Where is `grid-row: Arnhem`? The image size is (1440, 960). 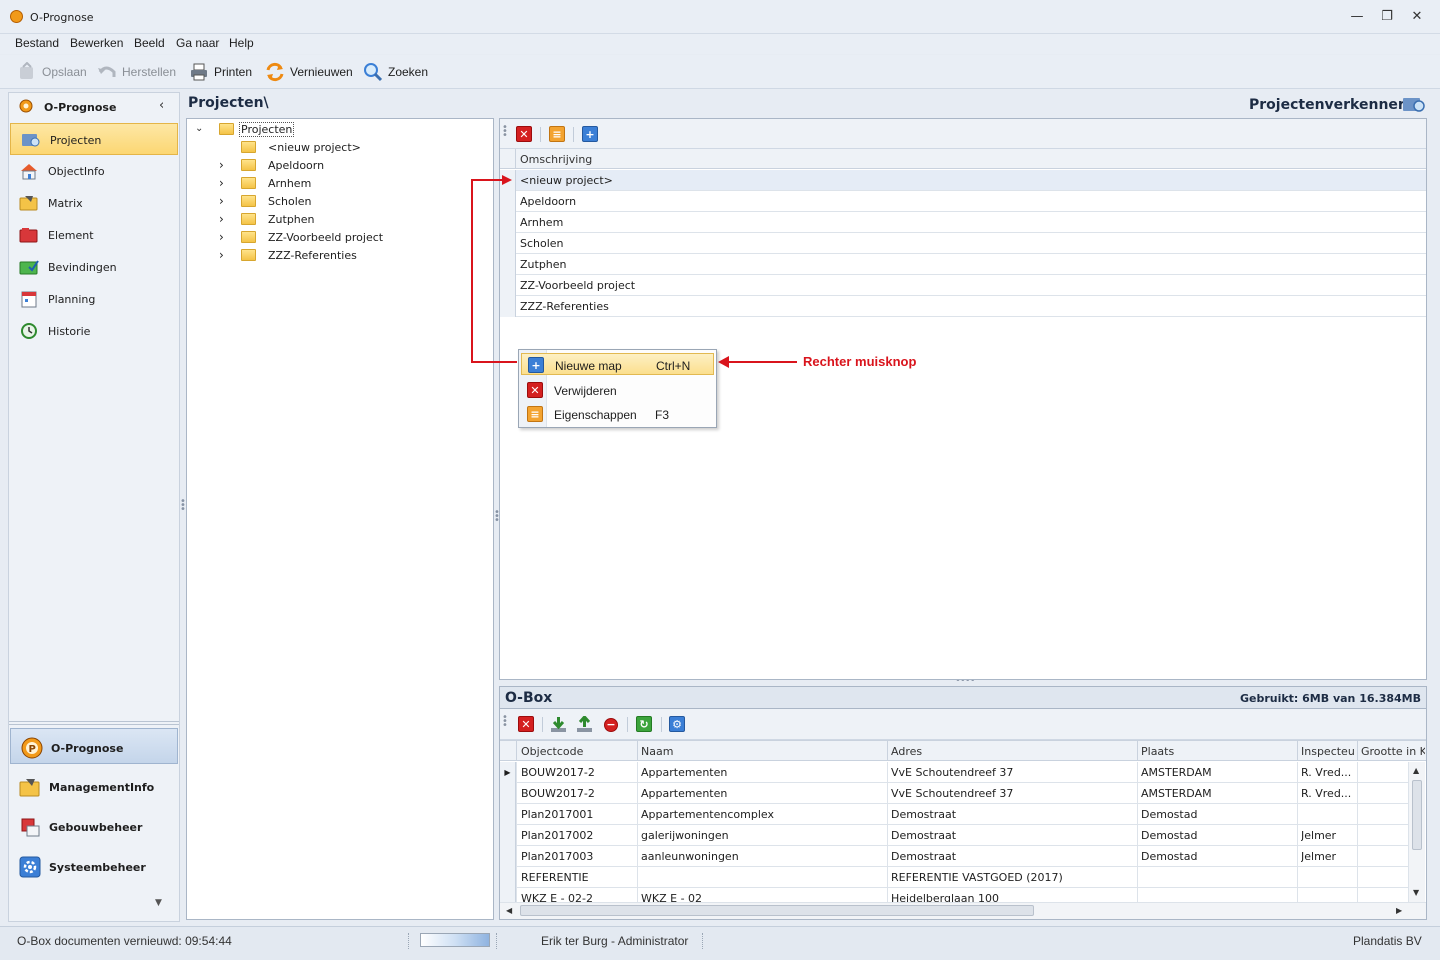 grid-row: Arnhem is located at coordinates (963, 222).